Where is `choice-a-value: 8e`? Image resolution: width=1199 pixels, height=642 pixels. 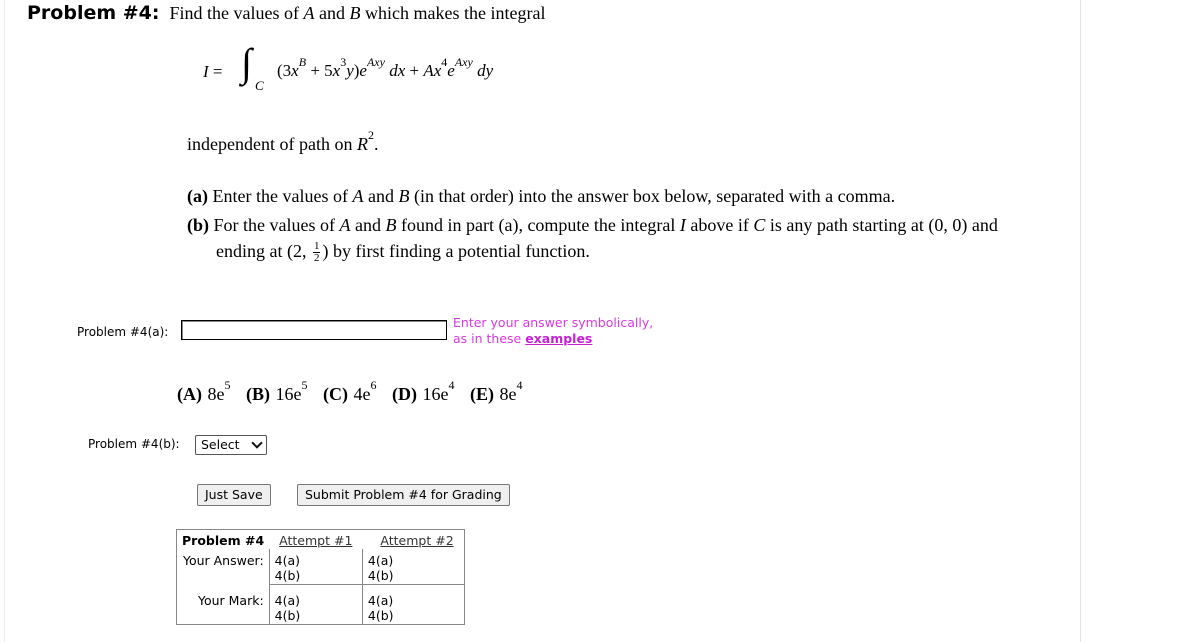 choice-a-value: 8e is located at coordinates (216, 394).